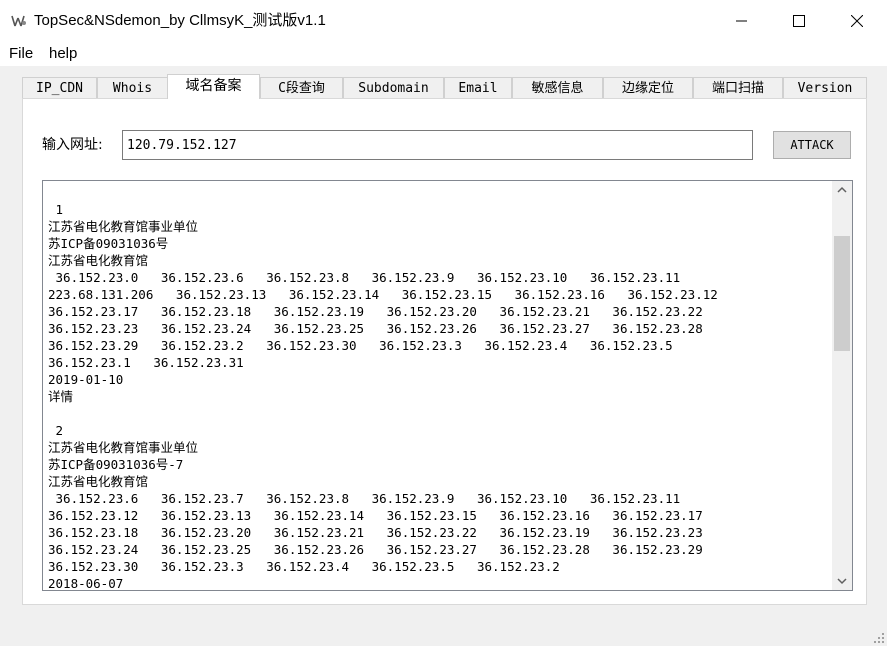 The image size is (887, 646). Describe the element at coordinates (825, 87) in the screenshot. I see `tab-version: Version` at that location.